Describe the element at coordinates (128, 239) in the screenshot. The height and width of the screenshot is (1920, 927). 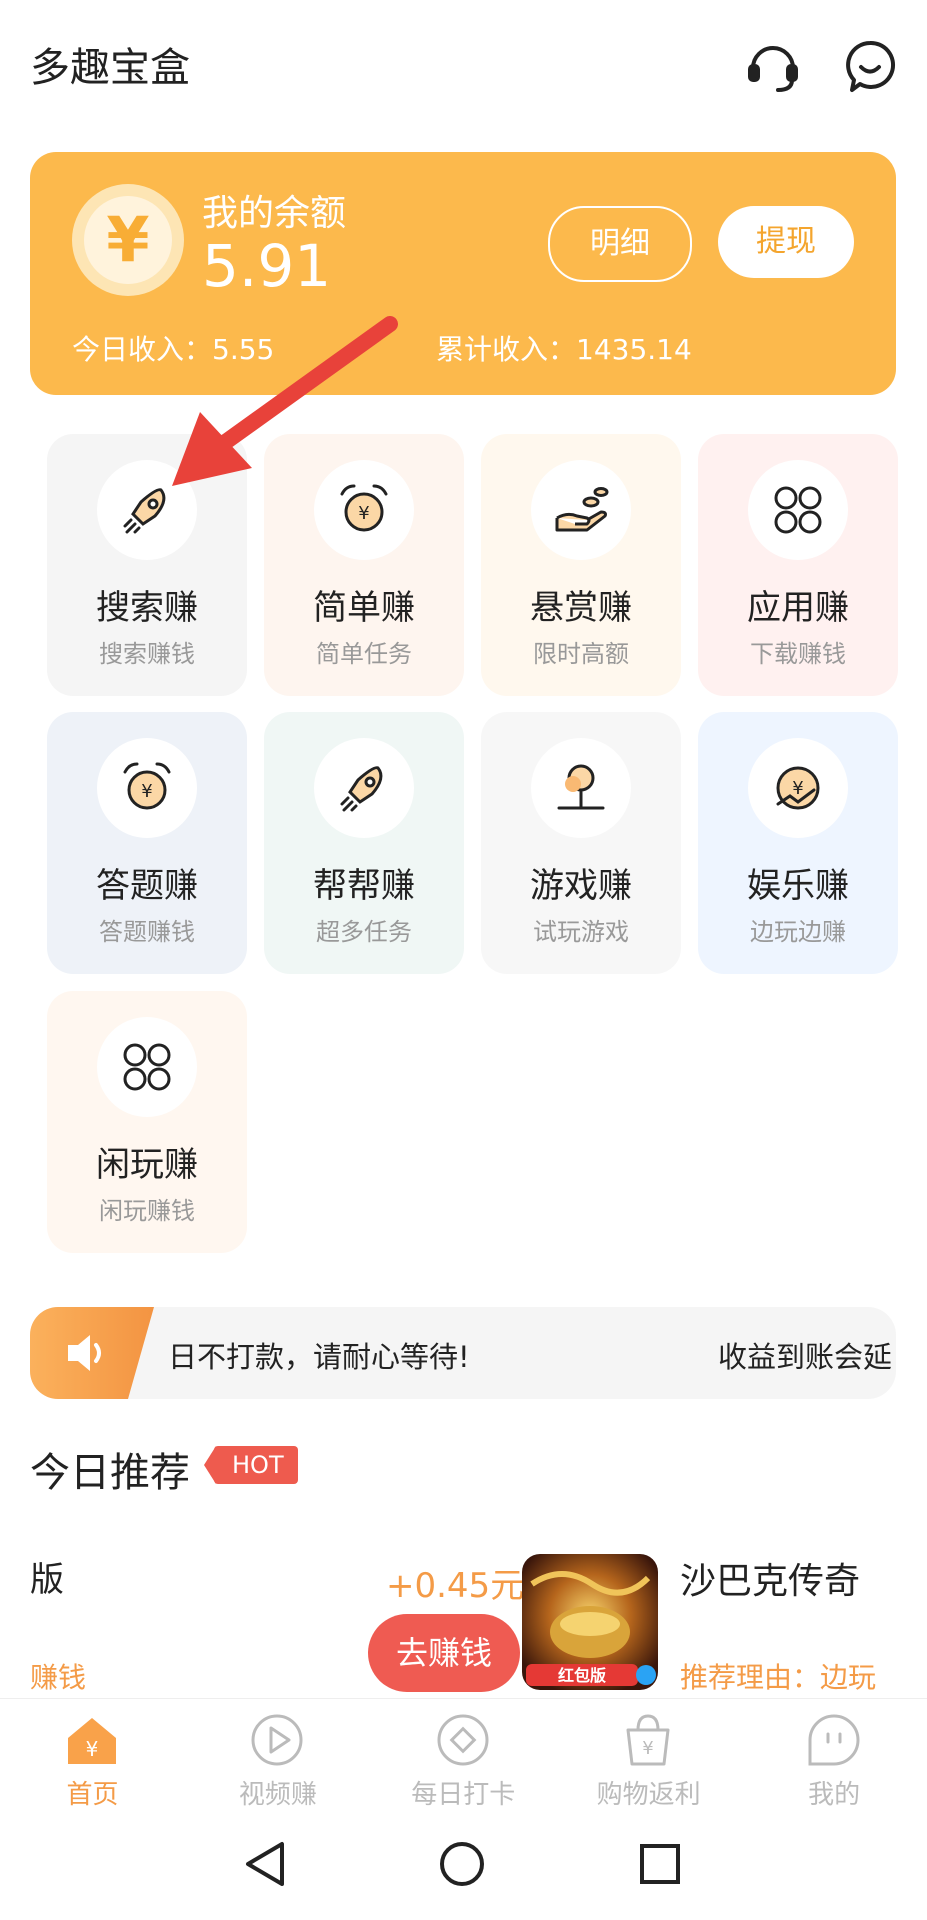
I see `yen-symbol: ¥` at that location.